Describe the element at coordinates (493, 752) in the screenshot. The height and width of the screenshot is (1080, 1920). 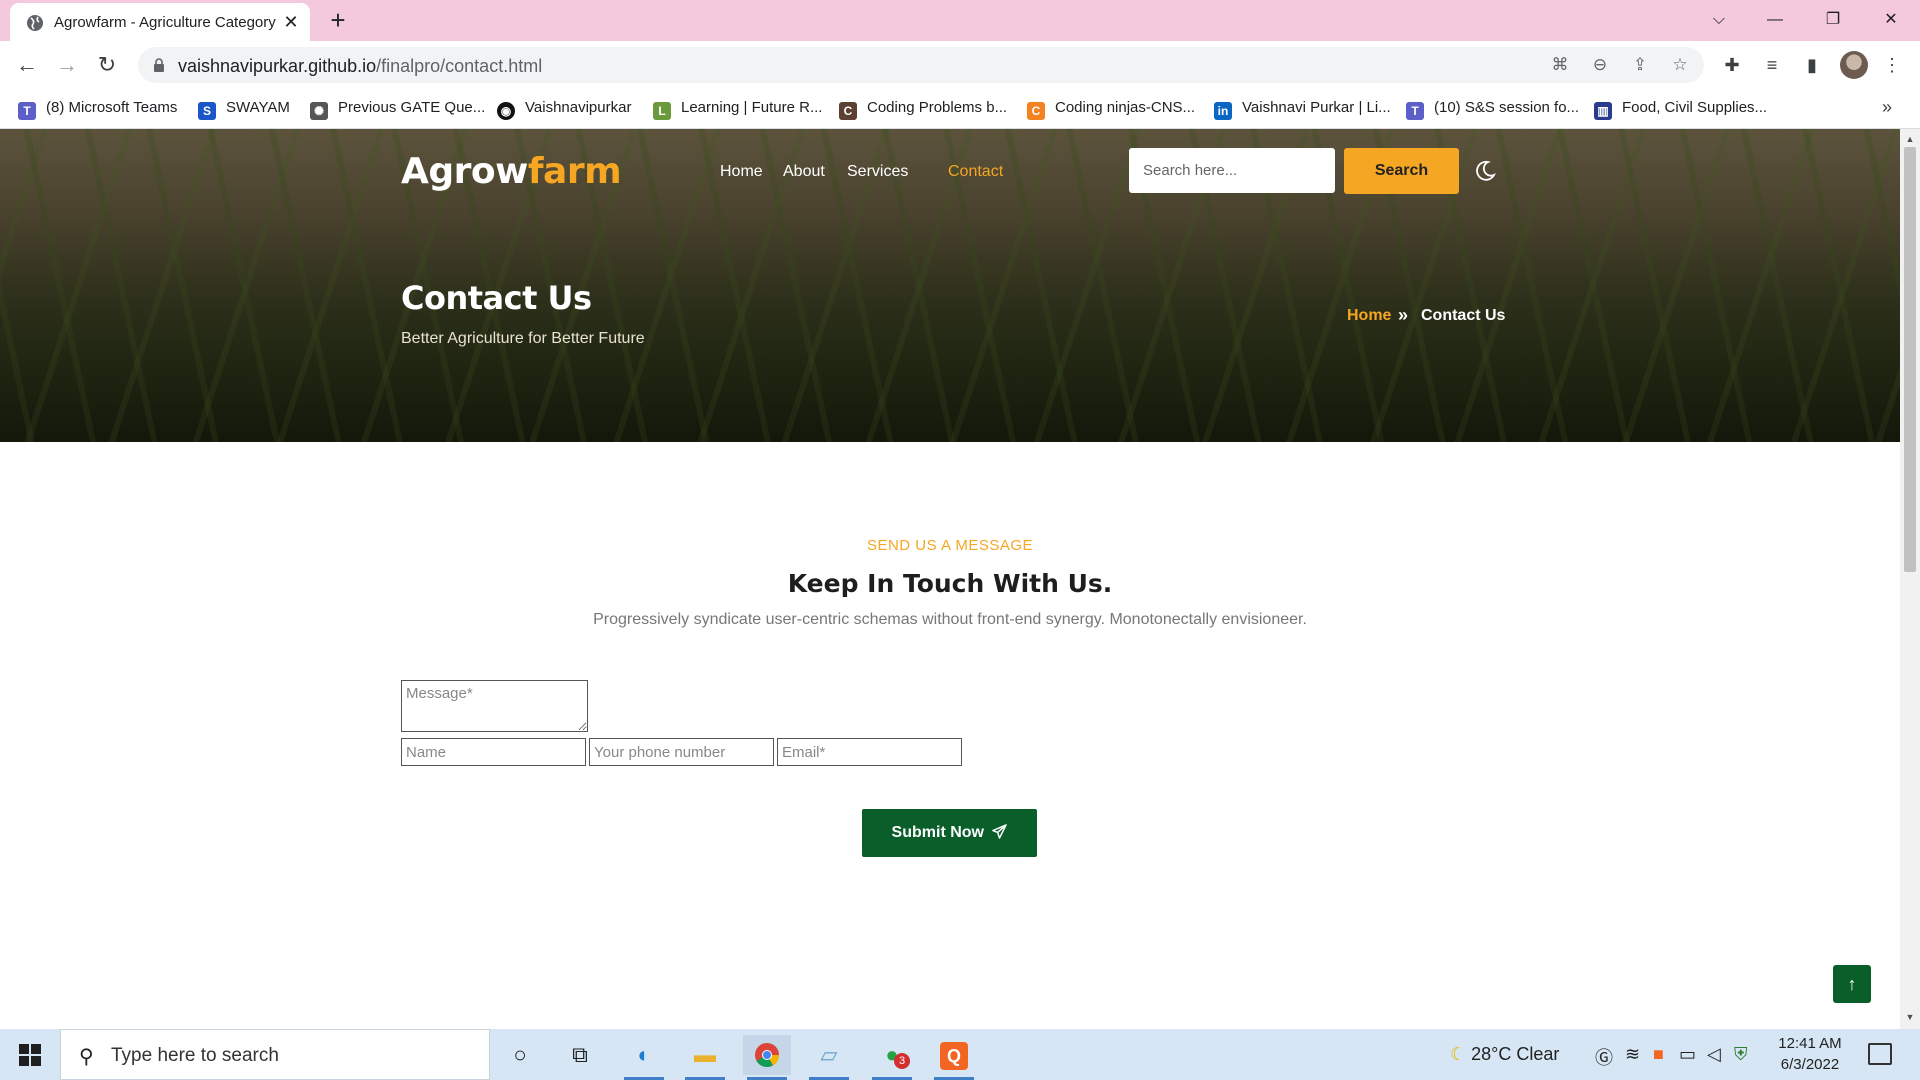
I see `name-field` at that location.